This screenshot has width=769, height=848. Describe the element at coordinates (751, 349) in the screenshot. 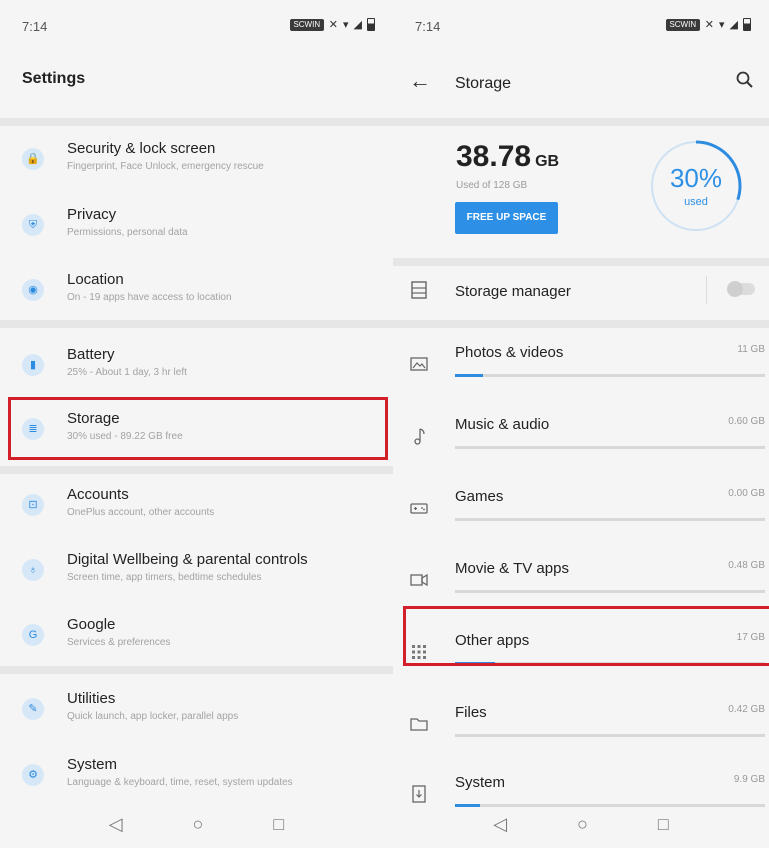

I see `category-size: 11 GB` at that location.